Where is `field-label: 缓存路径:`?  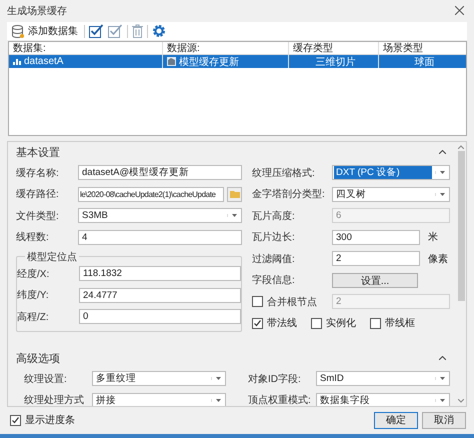 field-label: 缓存路径: is located at coordinates (38, 195).